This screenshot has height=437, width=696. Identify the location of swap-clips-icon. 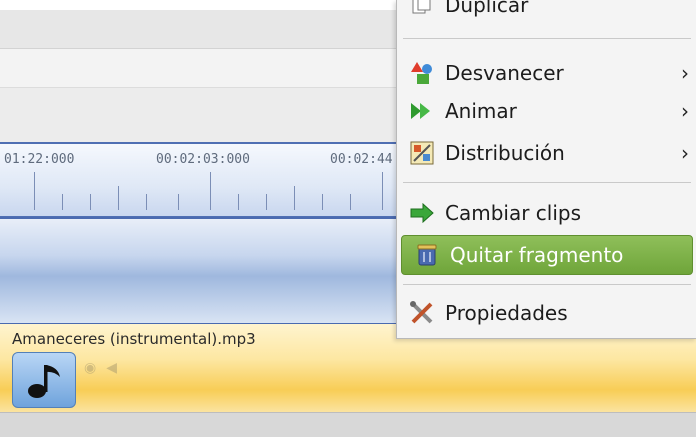
(422, 213).